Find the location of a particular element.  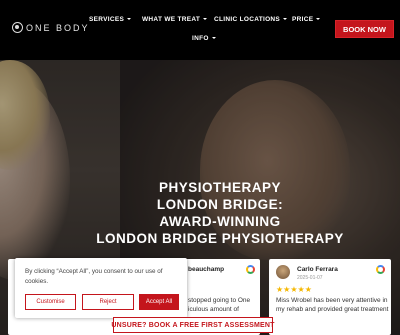

page-title-line: LONDON BRIDGE: is located at coordinates (220, 204).